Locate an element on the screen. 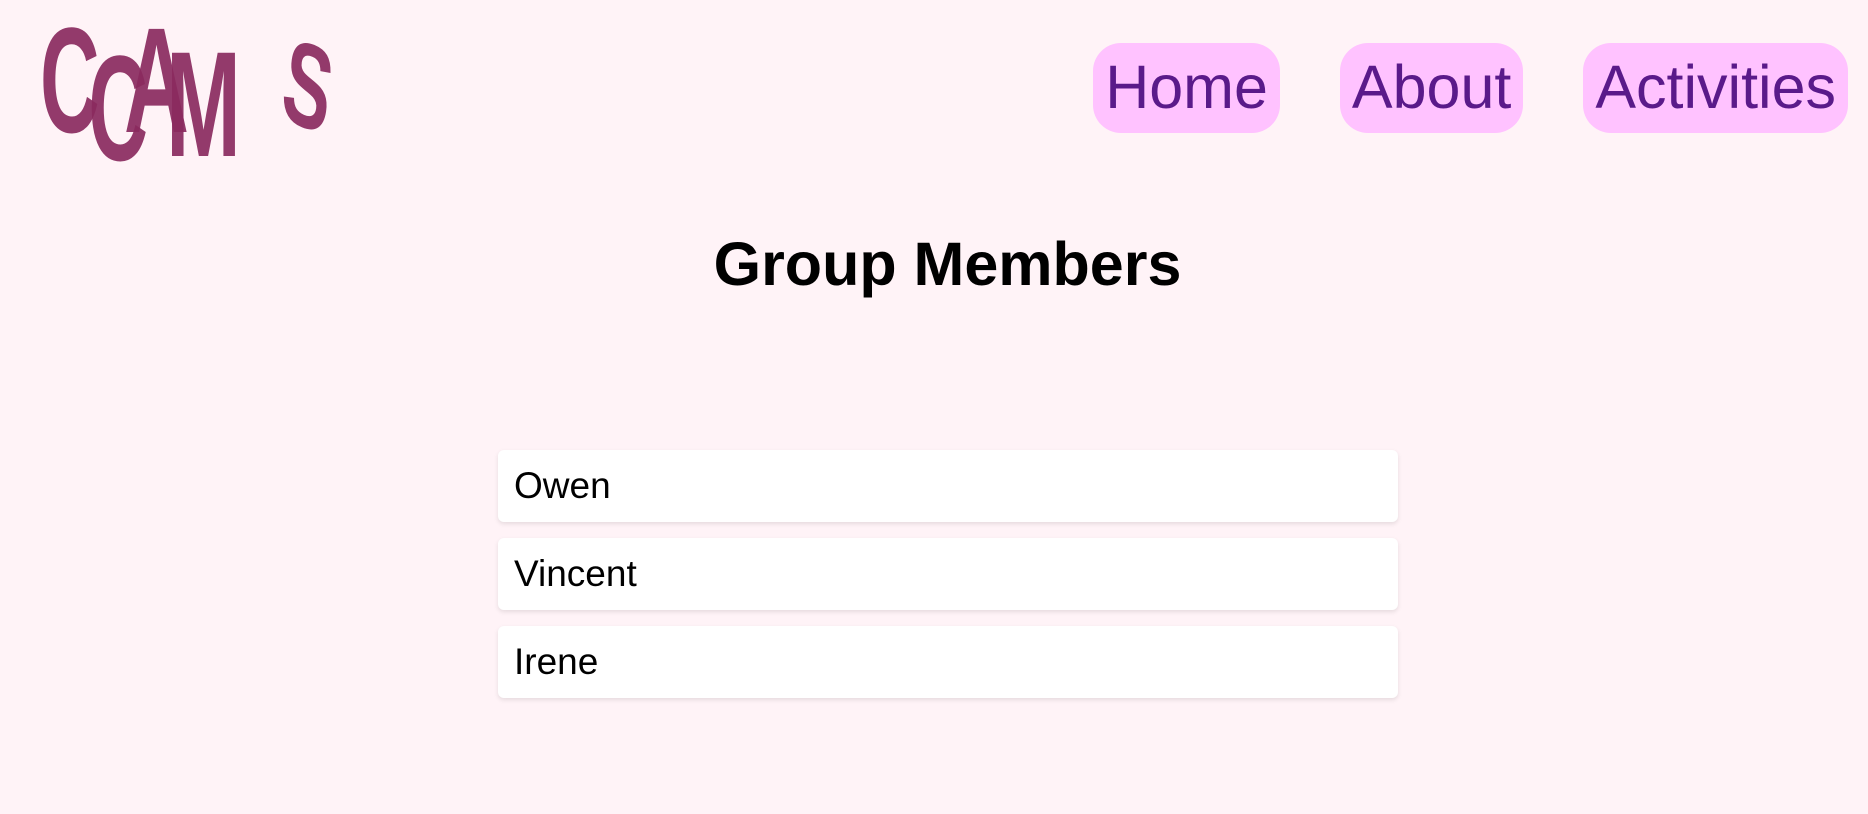 The image size is (1868, 814). nav-activities-link: Activities is located at coordinates (1715, 88).